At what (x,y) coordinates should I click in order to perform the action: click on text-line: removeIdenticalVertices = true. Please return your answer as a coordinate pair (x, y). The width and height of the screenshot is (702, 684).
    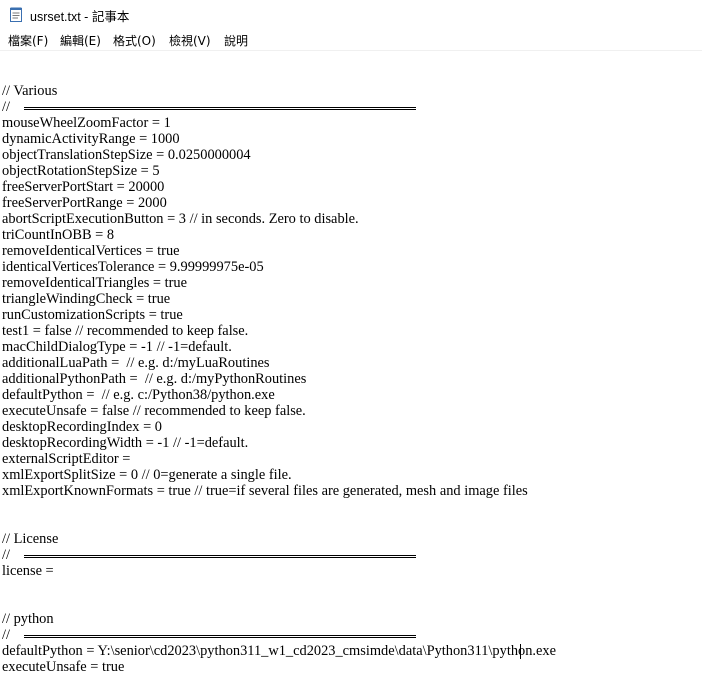
    Looking at the image, I should click on (91, 251).